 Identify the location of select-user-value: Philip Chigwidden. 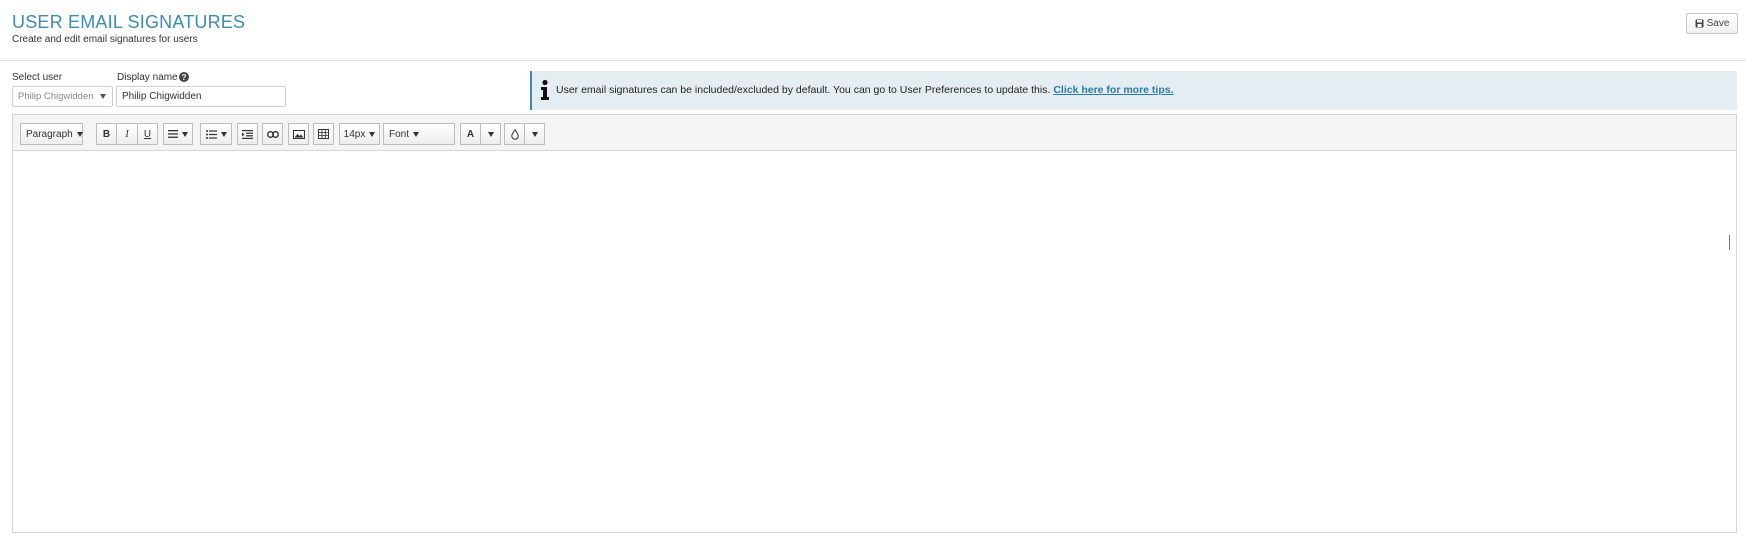
(56, 96).